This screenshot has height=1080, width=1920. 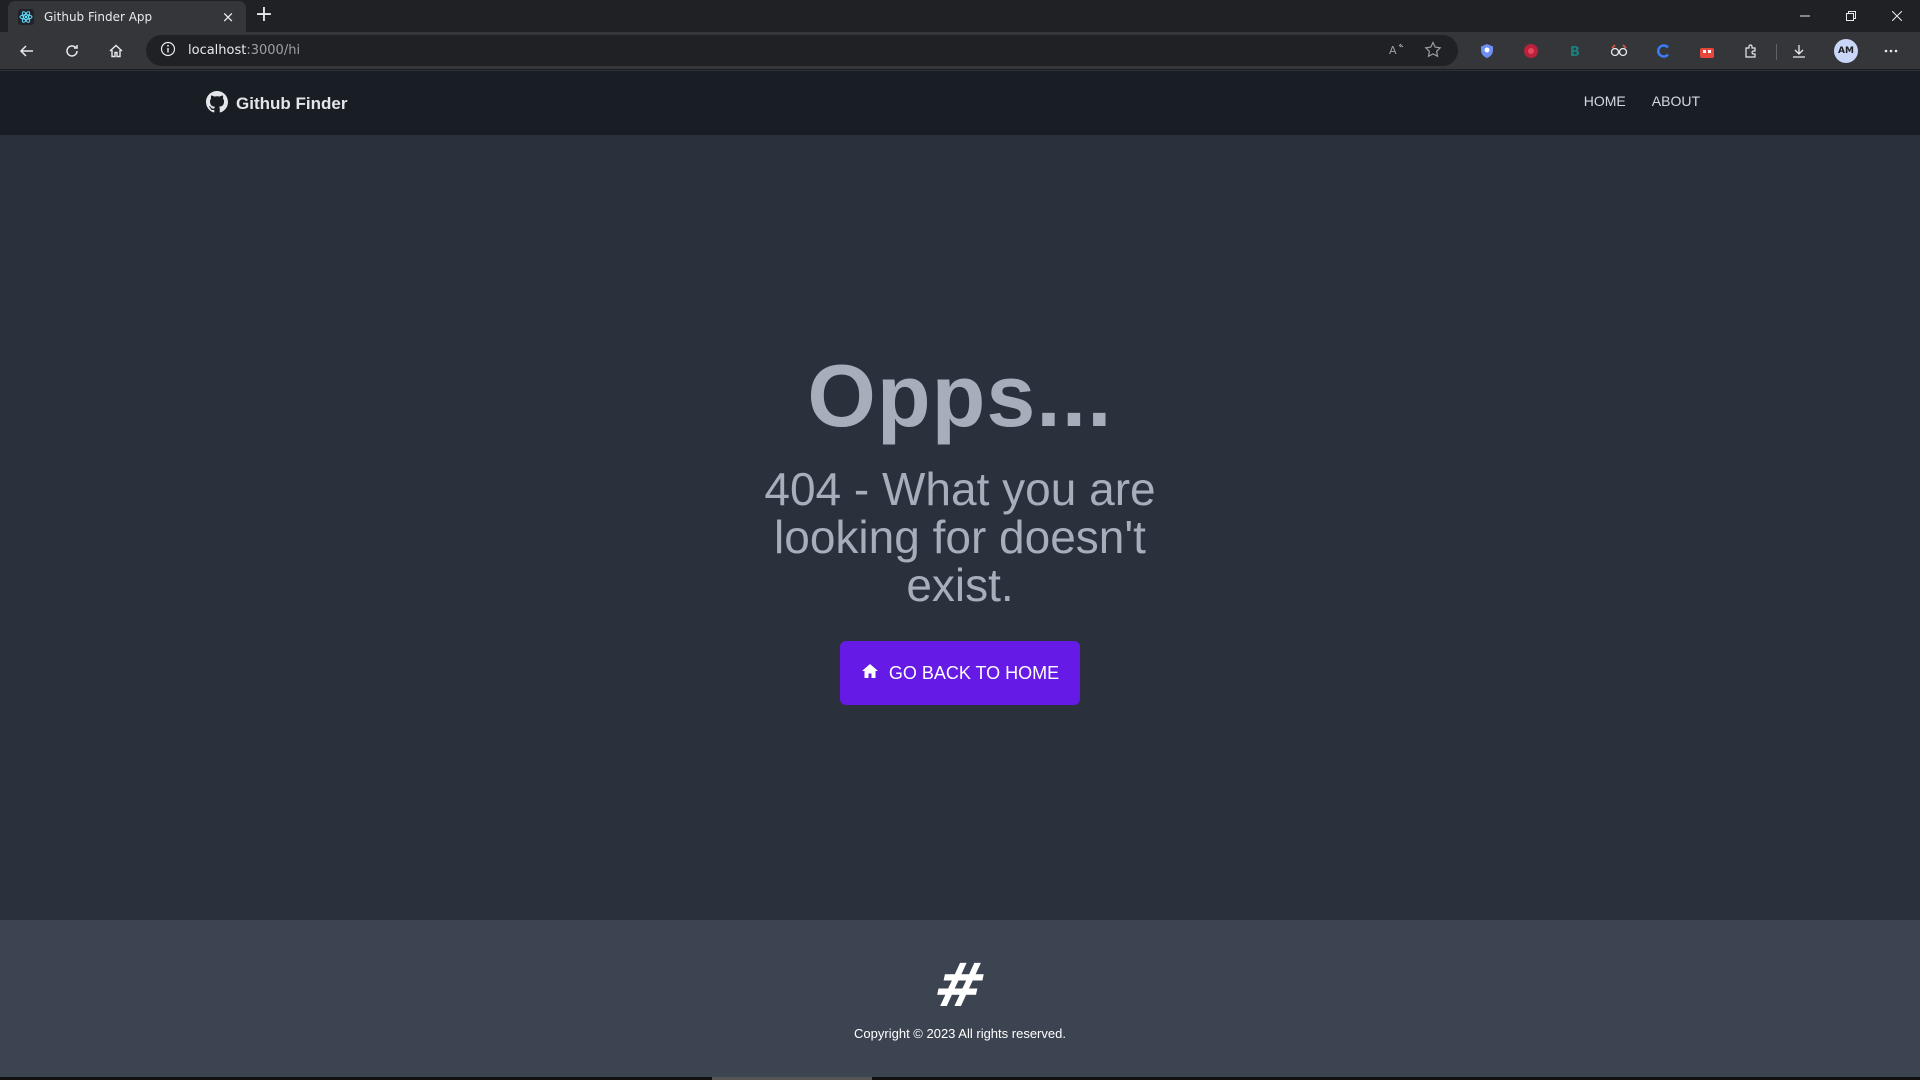 I want to click on extension-record-icon, so click(x=1531, y=51).